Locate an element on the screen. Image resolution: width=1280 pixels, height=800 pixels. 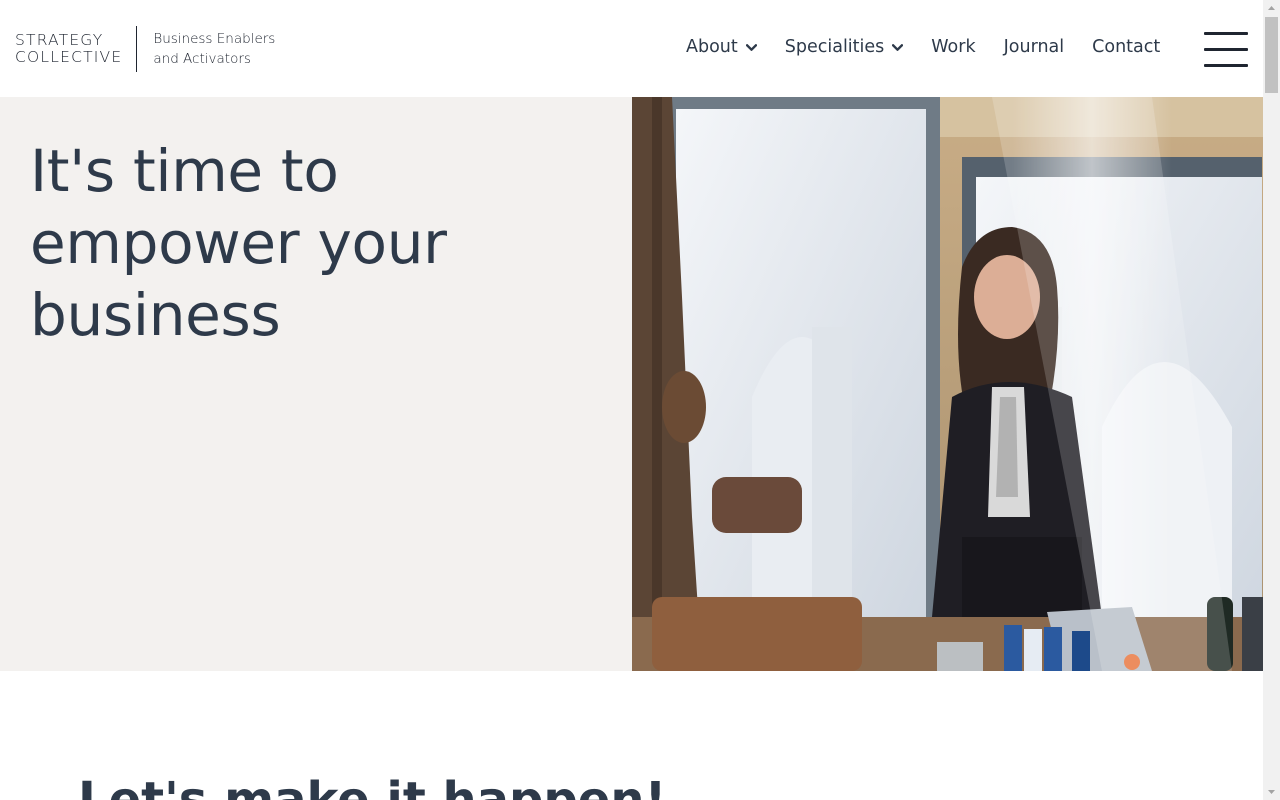
logo-tagline: Business Enablers and Activators is located at coordinates (214, 49).